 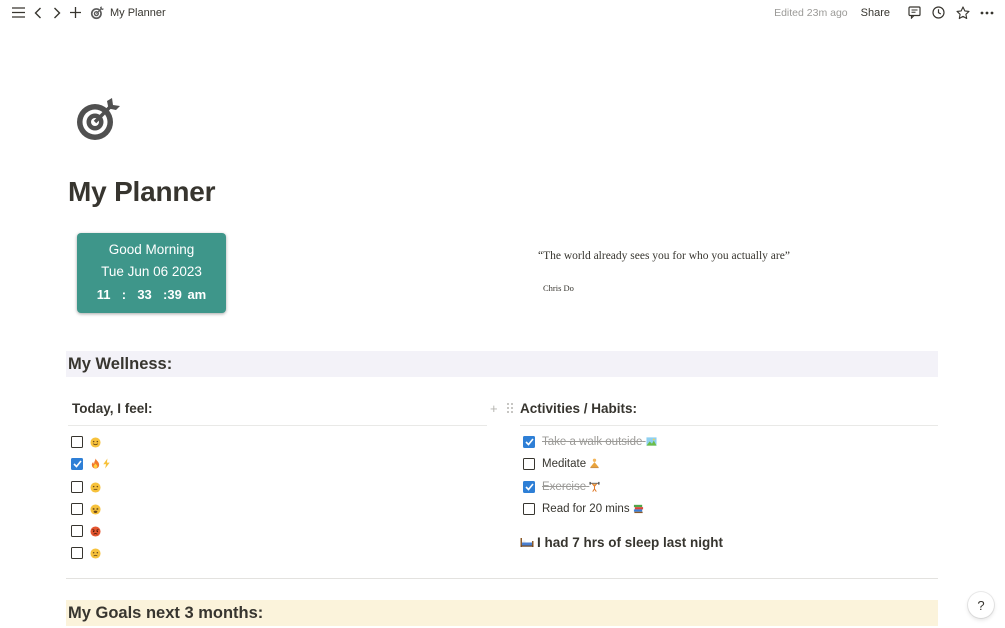 I want to click on section-divider, so click(x=502, y=578).